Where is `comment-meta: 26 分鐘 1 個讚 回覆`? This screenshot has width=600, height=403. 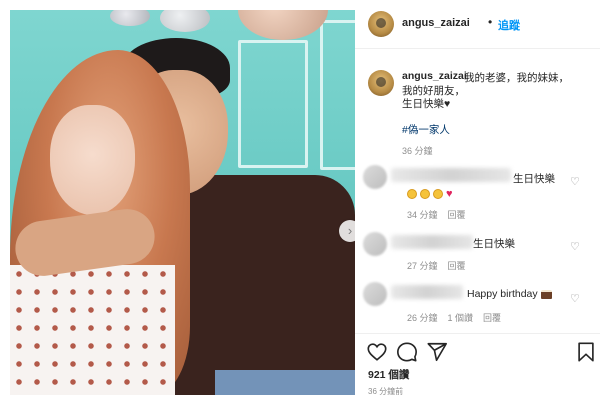
comment-meta: 26 分鐘 1 個讚 回覆 is located at coordinates (459, 317).